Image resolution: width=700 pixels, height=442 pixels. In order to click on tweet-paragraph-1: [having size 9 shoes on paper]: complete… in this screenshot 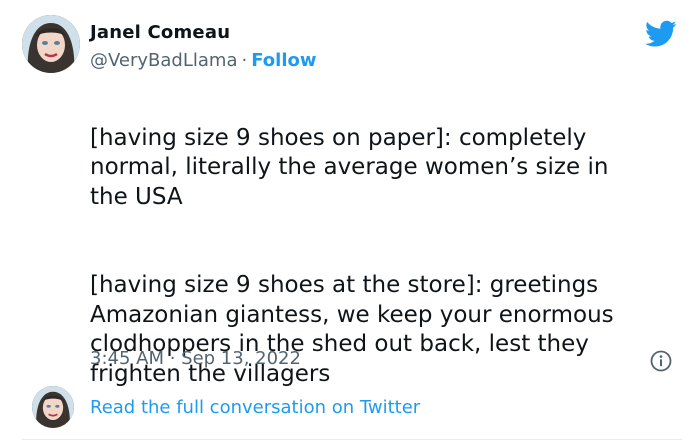, I will do `click(349, 167)`.